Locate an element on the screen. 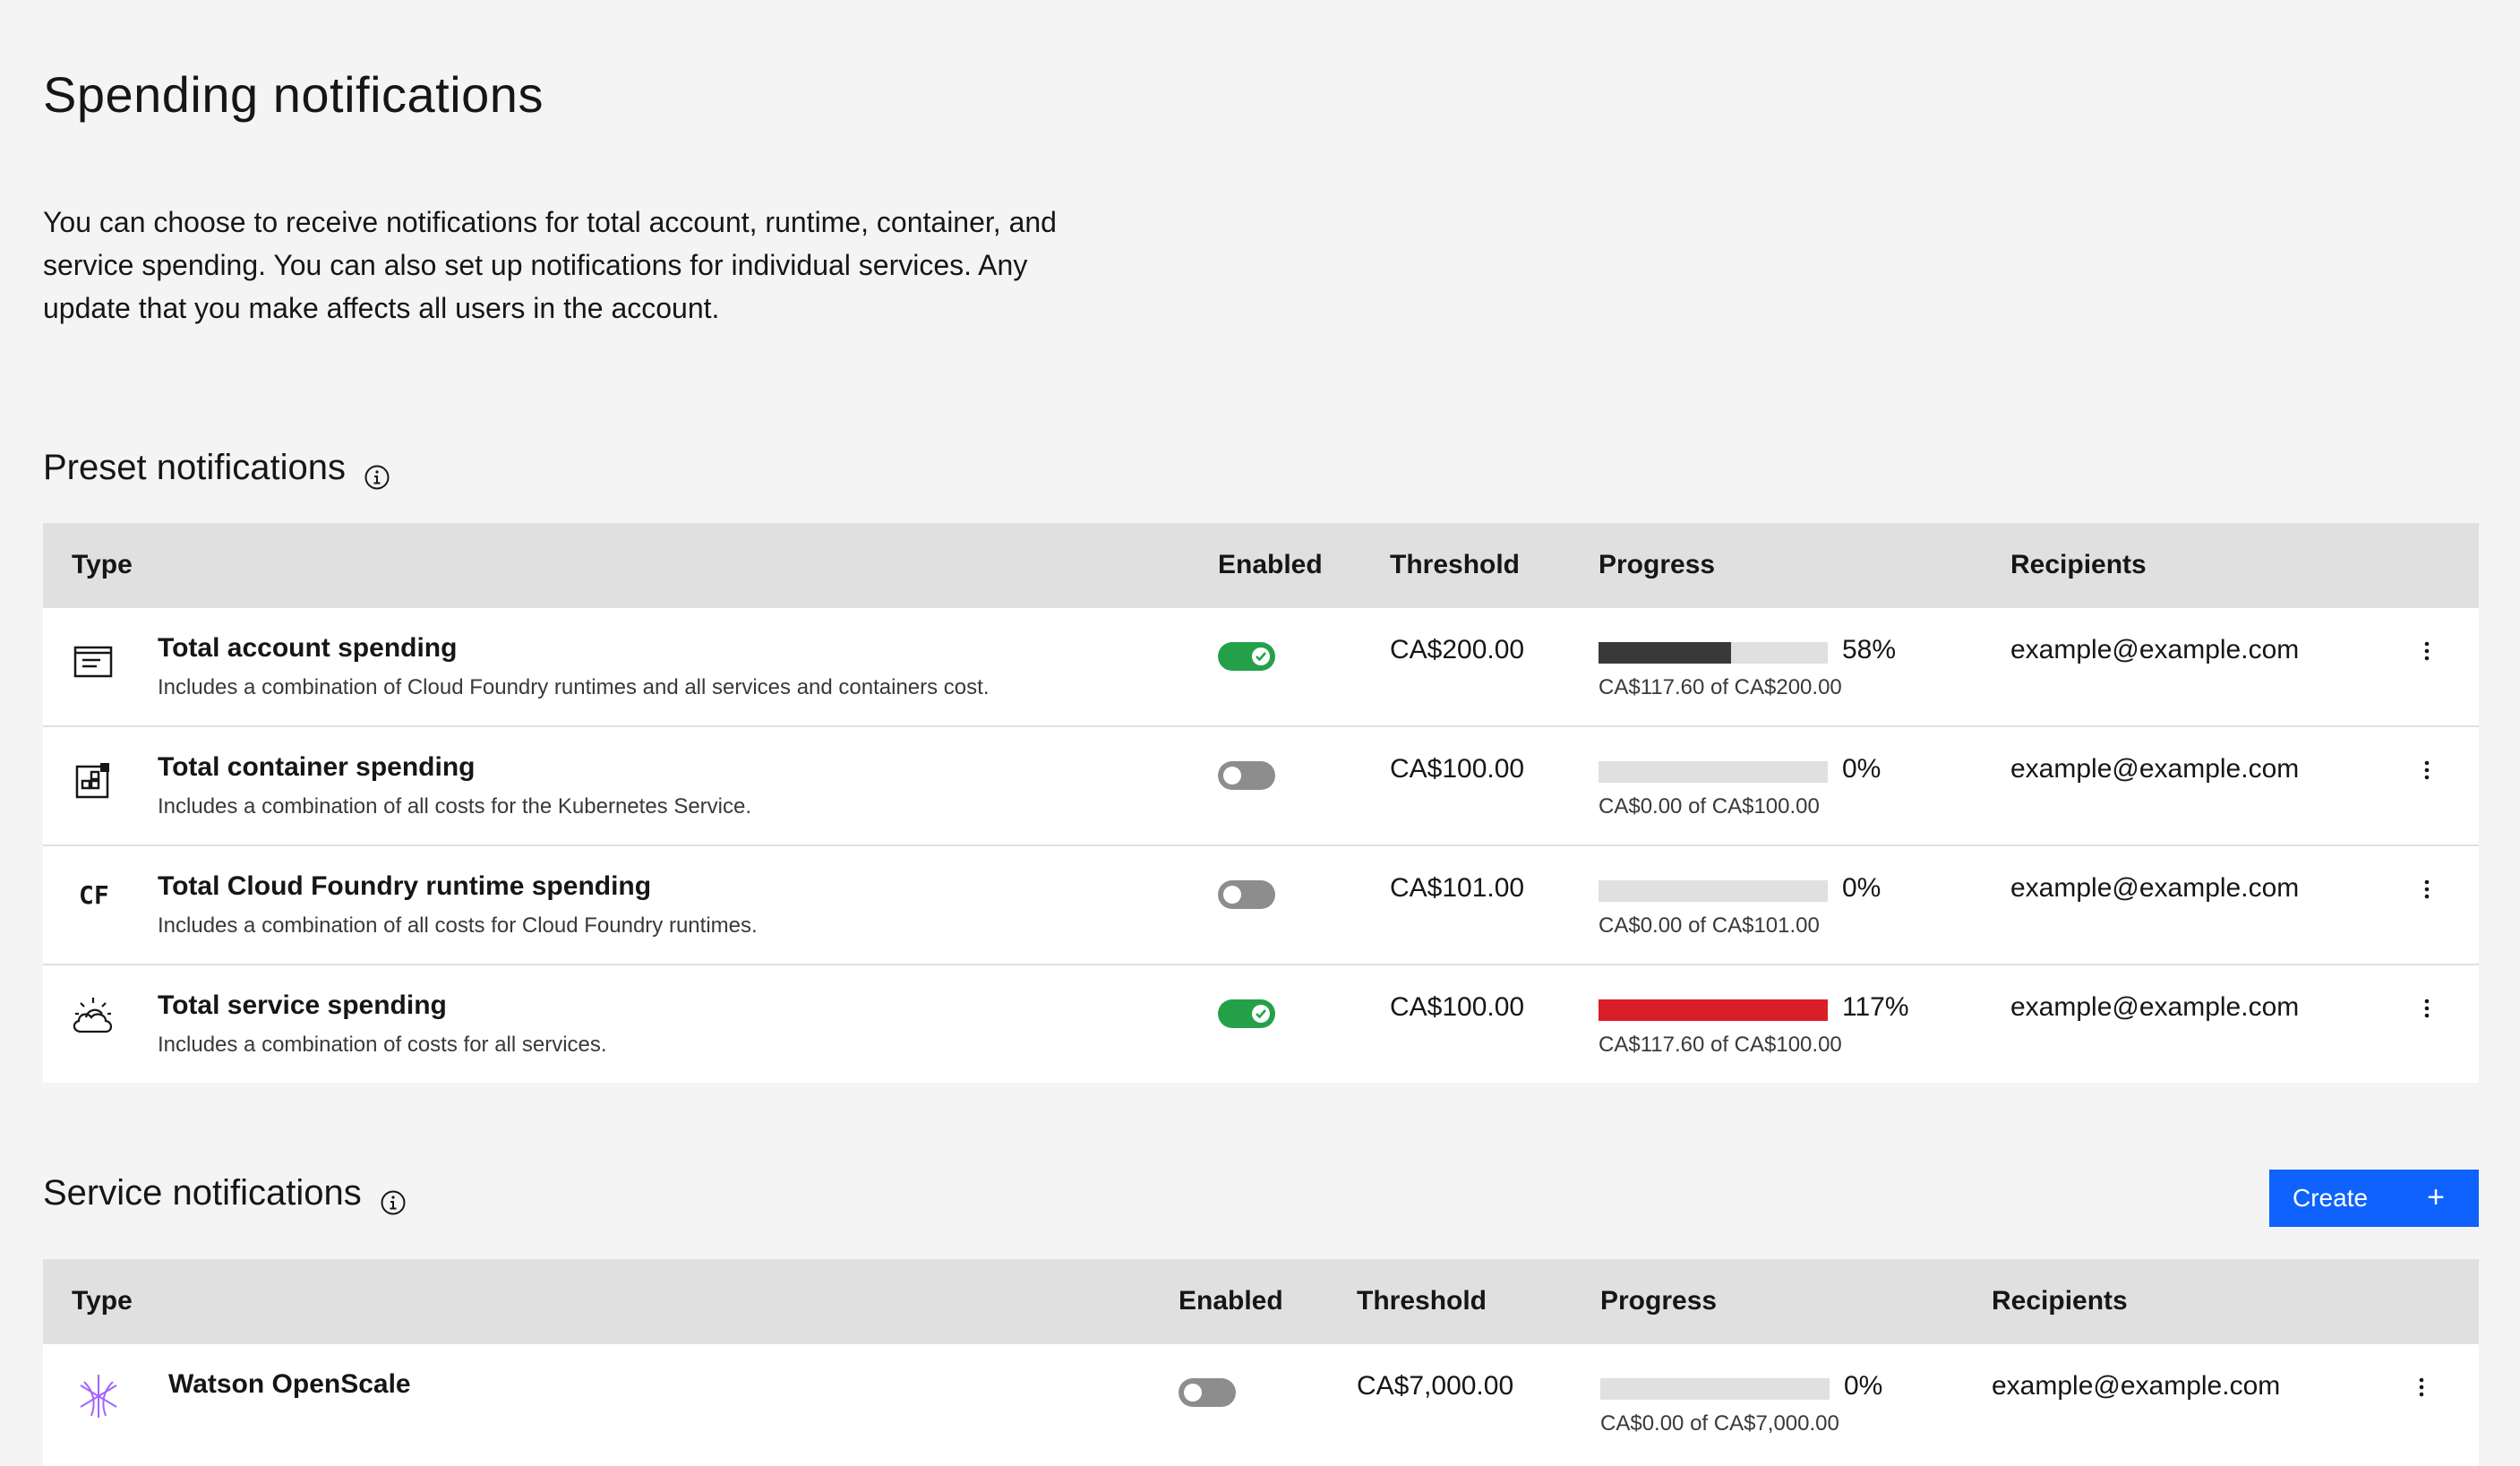  preset-notifications-title: Preset notifications is located at coordinates (194, 467).